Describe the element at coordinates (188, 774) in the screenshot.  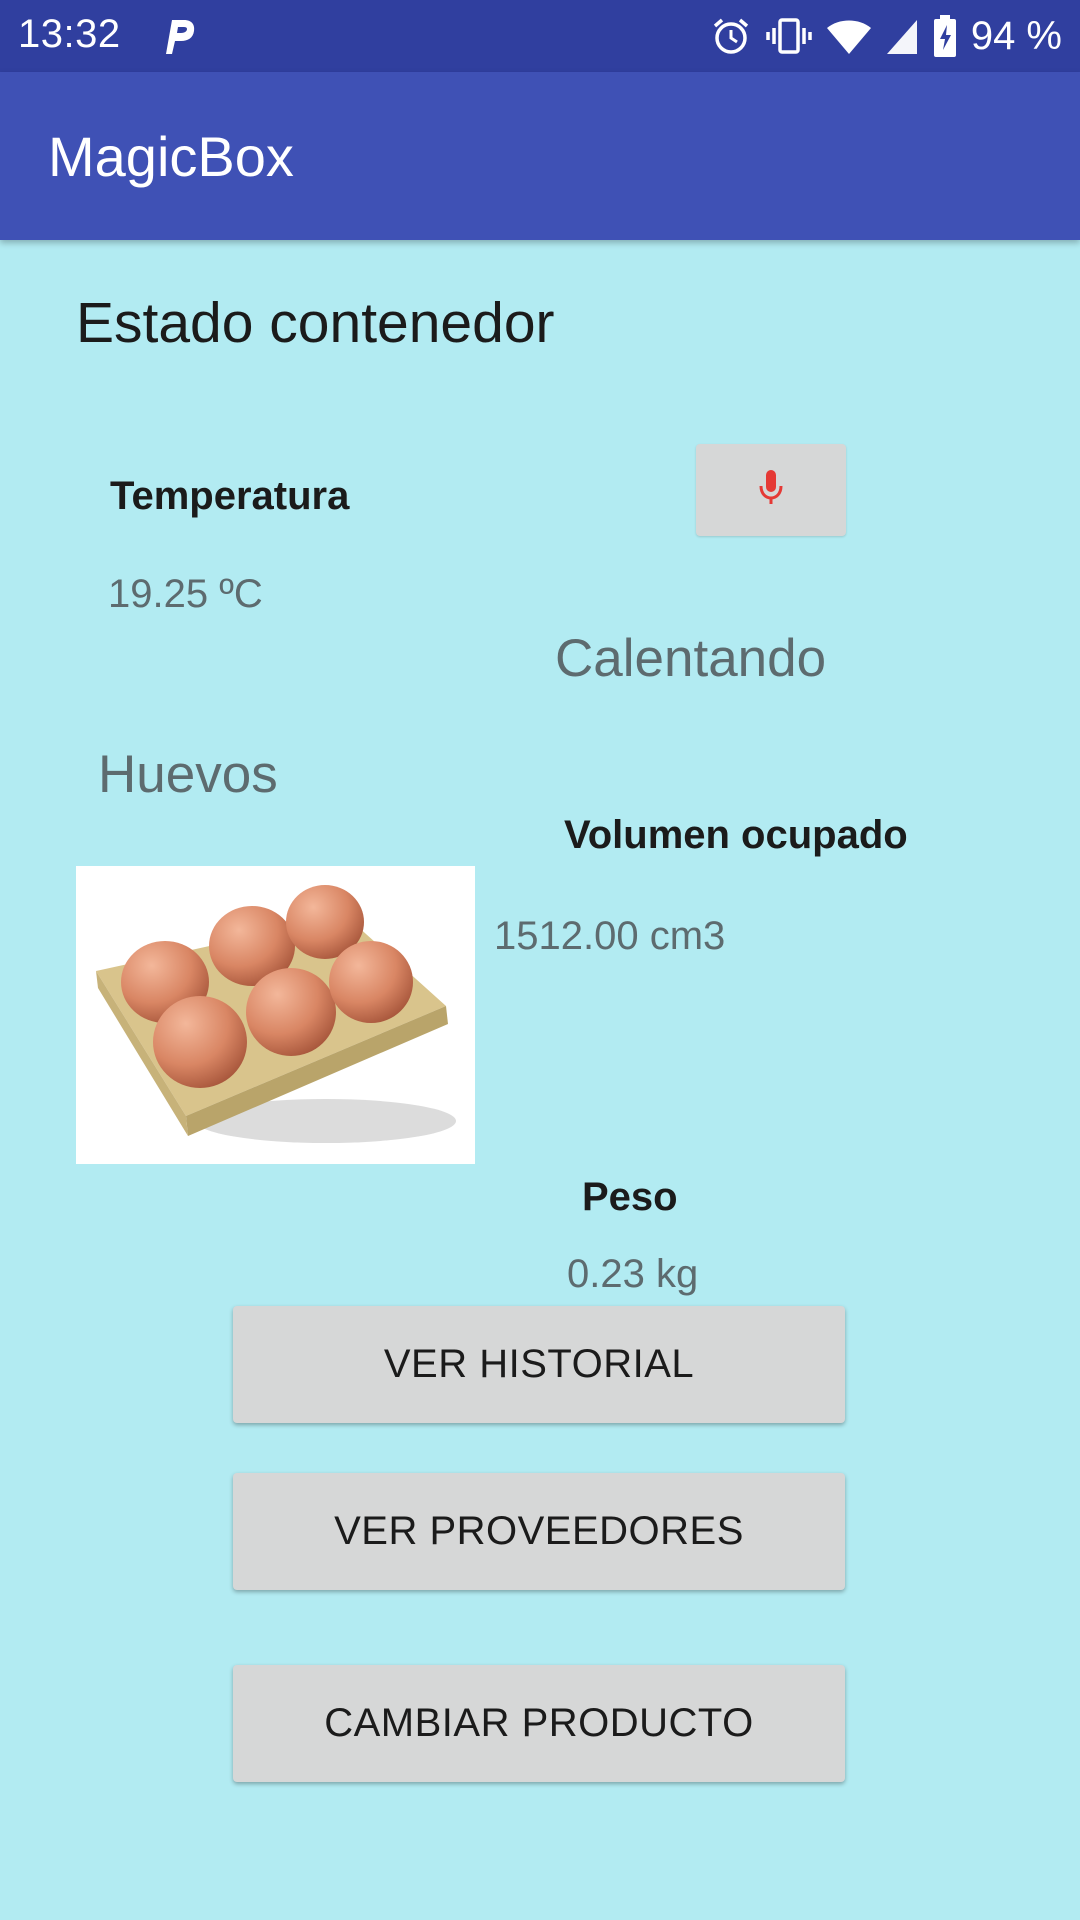
I see `product-name: Huevos` at that location.